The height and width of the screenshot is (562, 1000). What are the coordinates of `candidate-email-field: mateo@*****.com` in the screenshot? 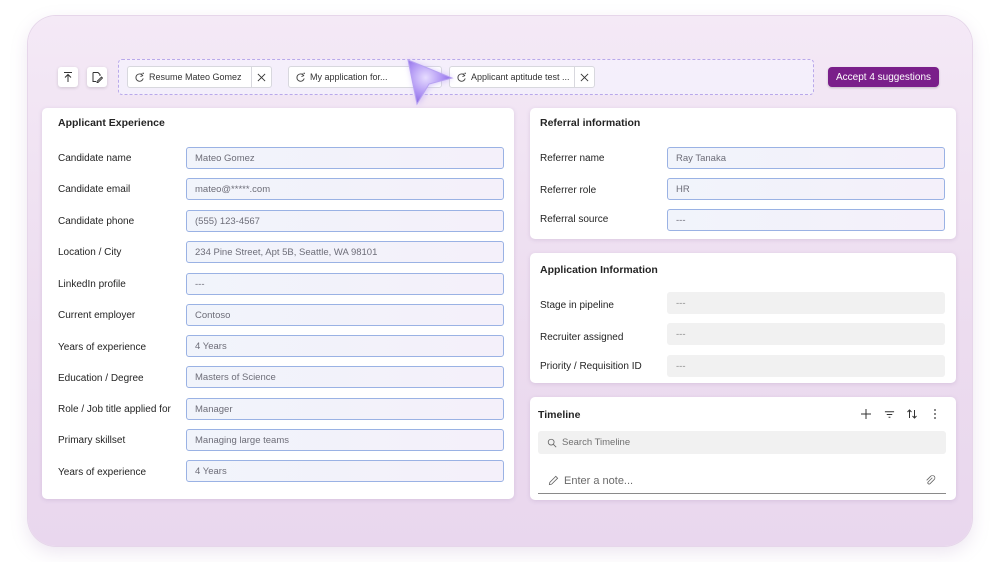 It's located at (345, 189).